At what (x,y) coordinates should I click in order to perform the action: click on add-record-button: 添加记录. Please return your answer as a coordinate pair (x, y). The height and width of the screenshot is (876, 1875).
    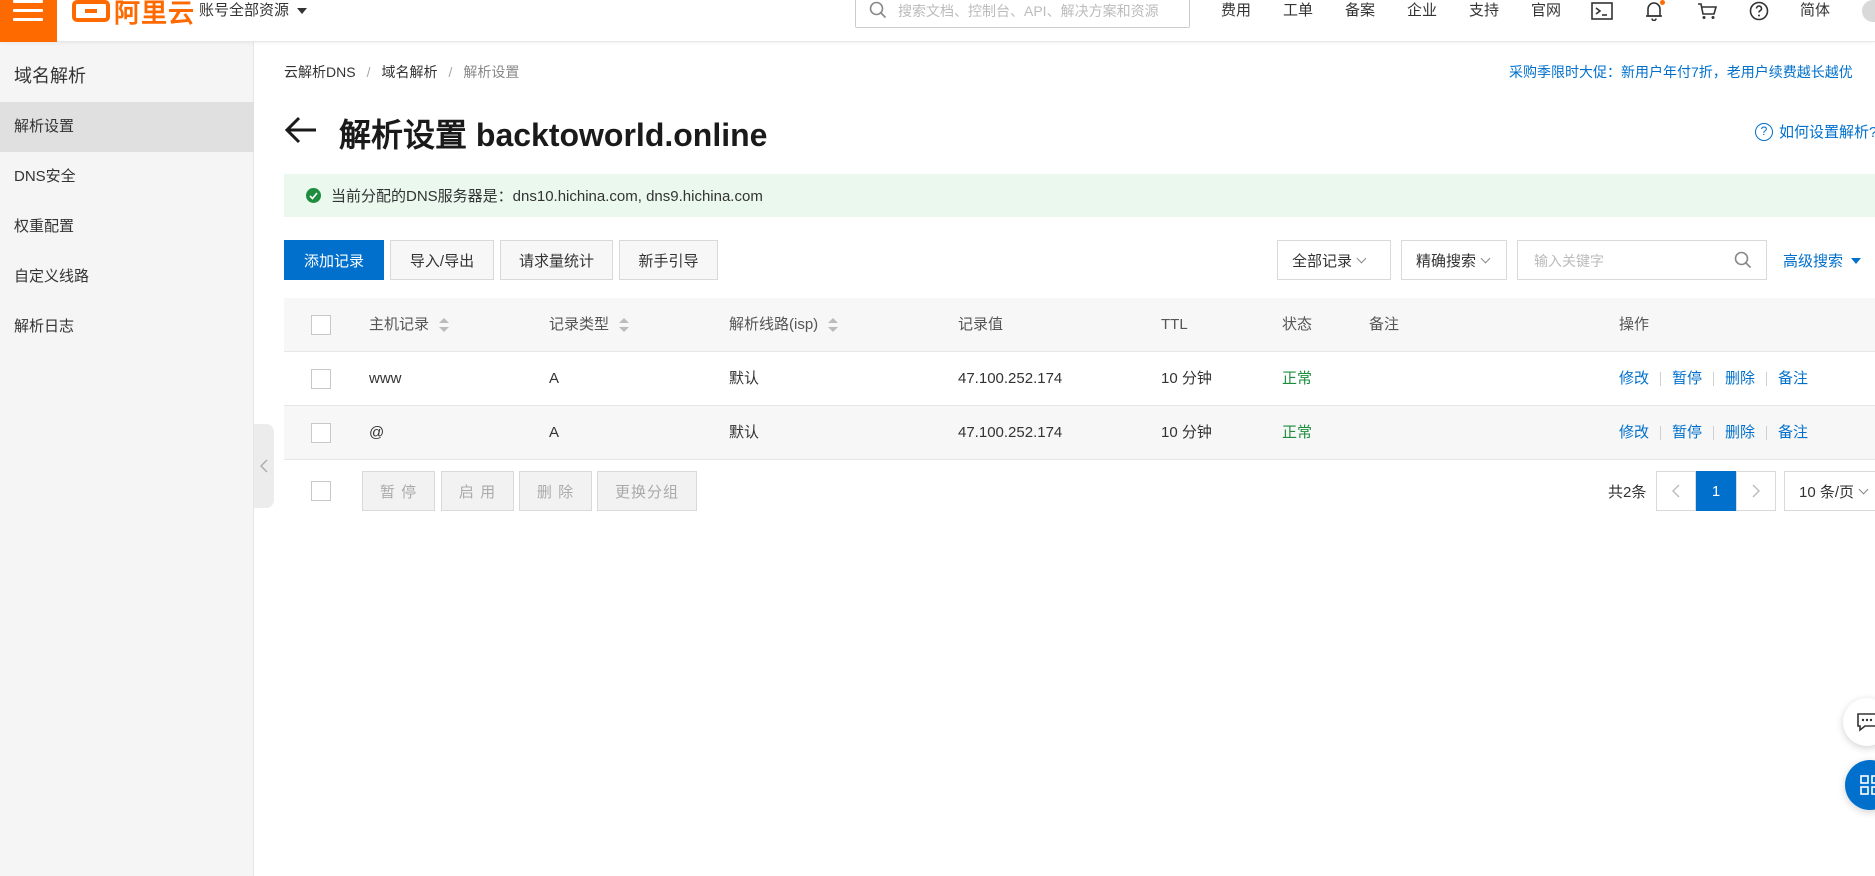
    Looking at the image, I should click on (334, 260).